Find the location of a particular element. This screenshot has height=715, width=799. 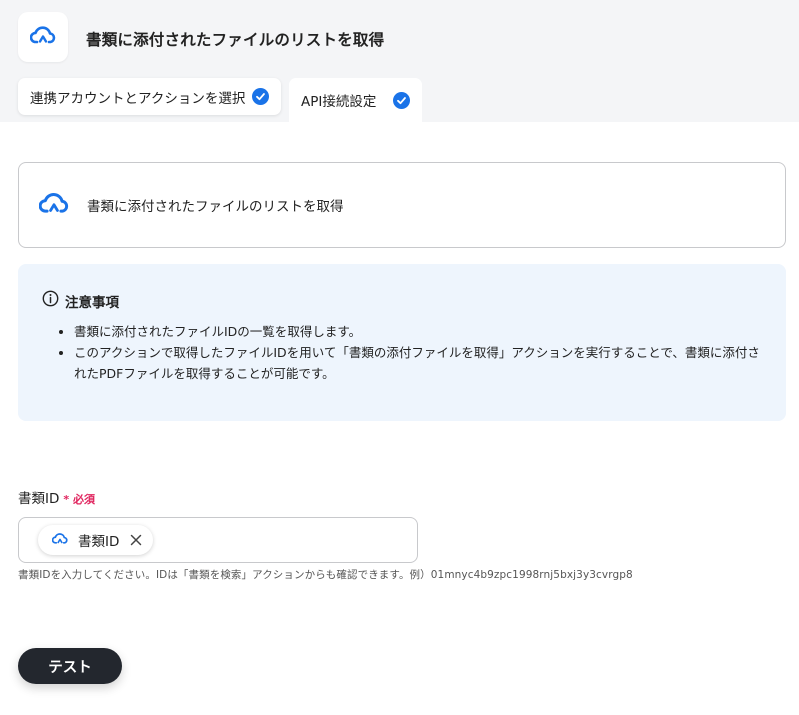

tab-label: 連携アカウントとアクションを選択 is located at coordinates (138, 98).